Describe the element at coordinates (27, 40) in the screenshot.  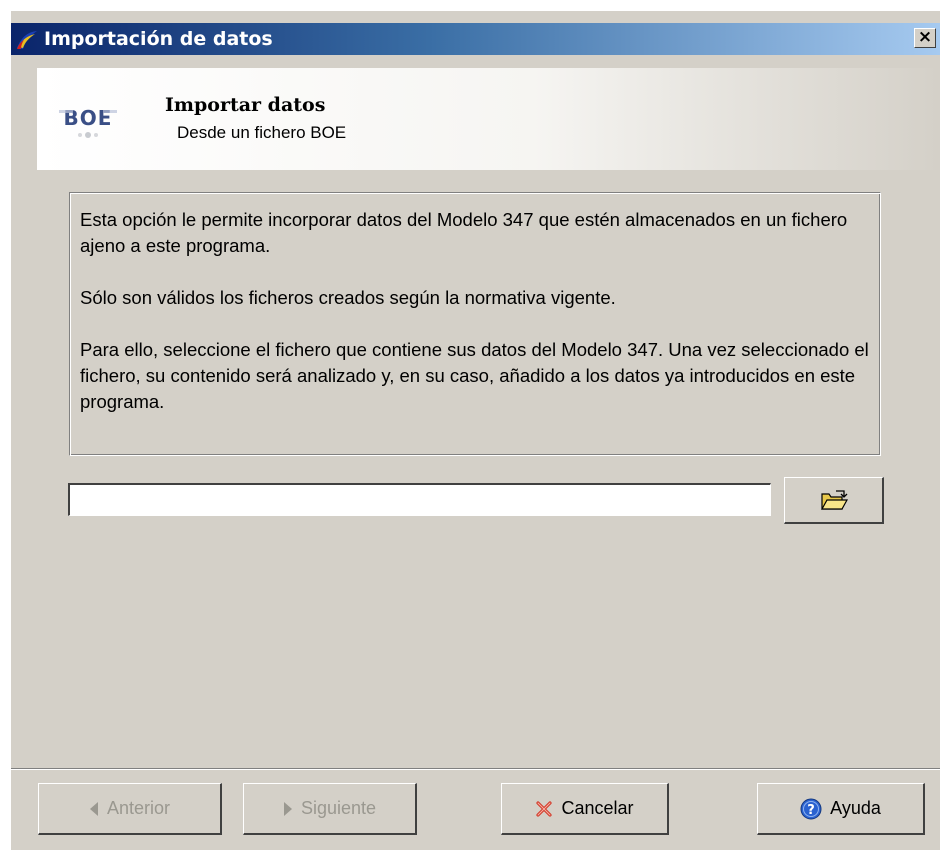
I see `app-logo-icon` at that location.